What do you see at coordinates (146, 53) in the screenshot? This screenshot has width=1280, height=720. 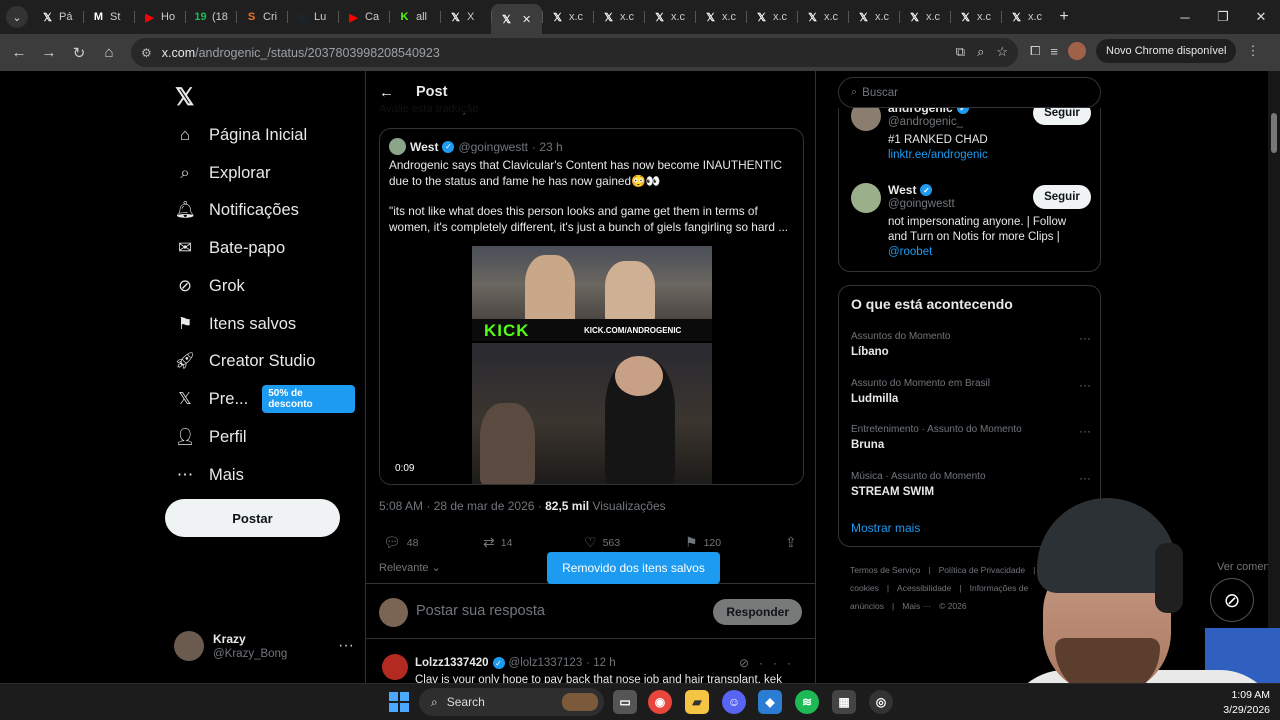 I see `site-info-icon: ⚙` at bounding box center [146, 53].